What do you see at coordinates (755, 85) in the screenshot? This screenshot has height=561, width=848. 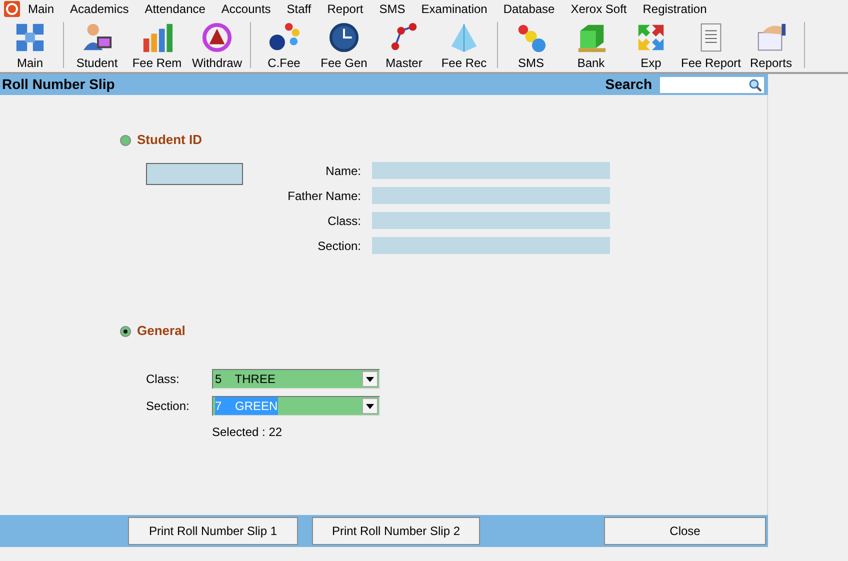 I see `search-icon` at bounding box center [755, 85].